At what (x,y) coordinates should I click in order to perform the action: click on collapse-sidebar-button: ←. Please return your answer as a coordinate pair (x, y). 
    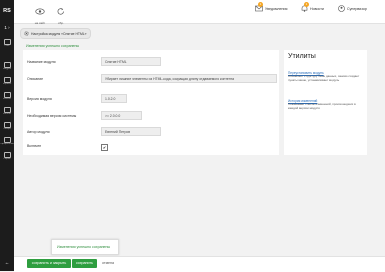
    Looking at the image, I should click on (7, 263).